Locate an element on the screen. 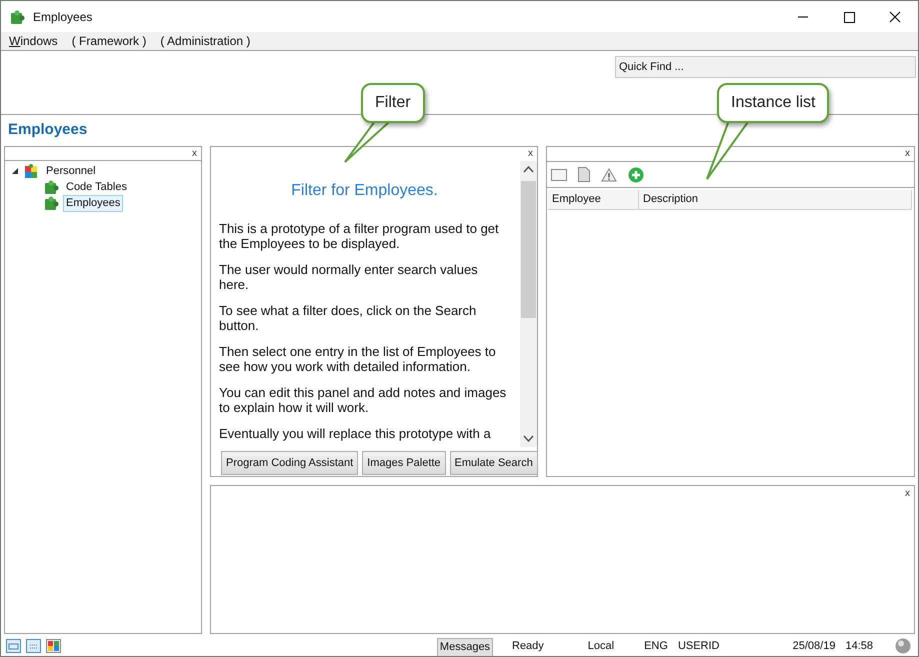 This screenshot has width=919, height=657. user-text: USERID is located at coordinates (699, 646).